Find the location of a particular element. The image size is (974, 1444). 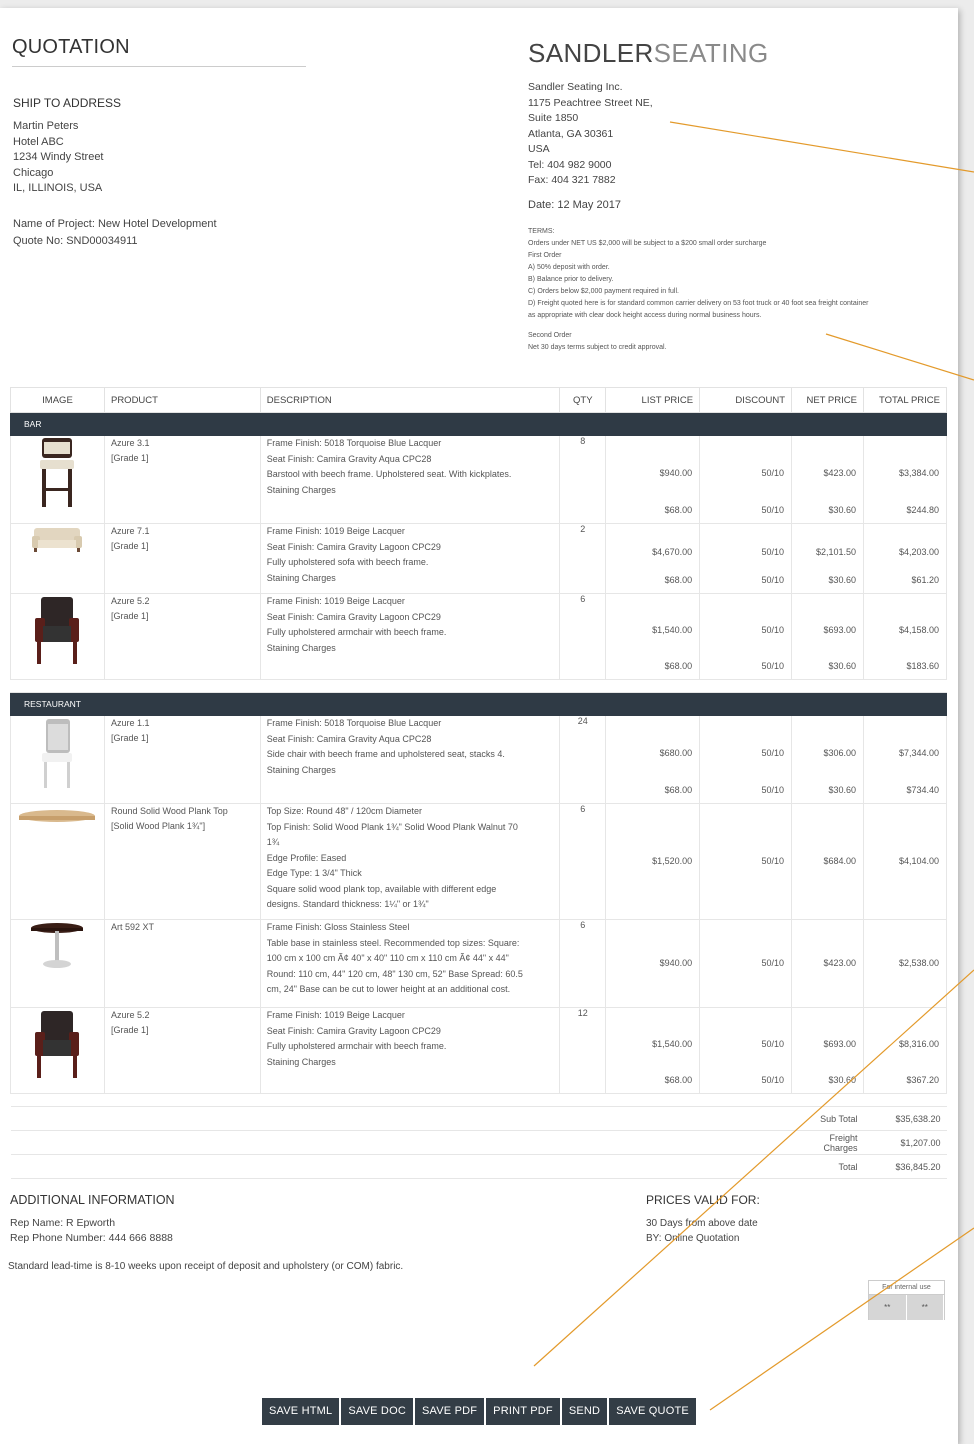

totals-spacer is located at coordinates (401, 1166).